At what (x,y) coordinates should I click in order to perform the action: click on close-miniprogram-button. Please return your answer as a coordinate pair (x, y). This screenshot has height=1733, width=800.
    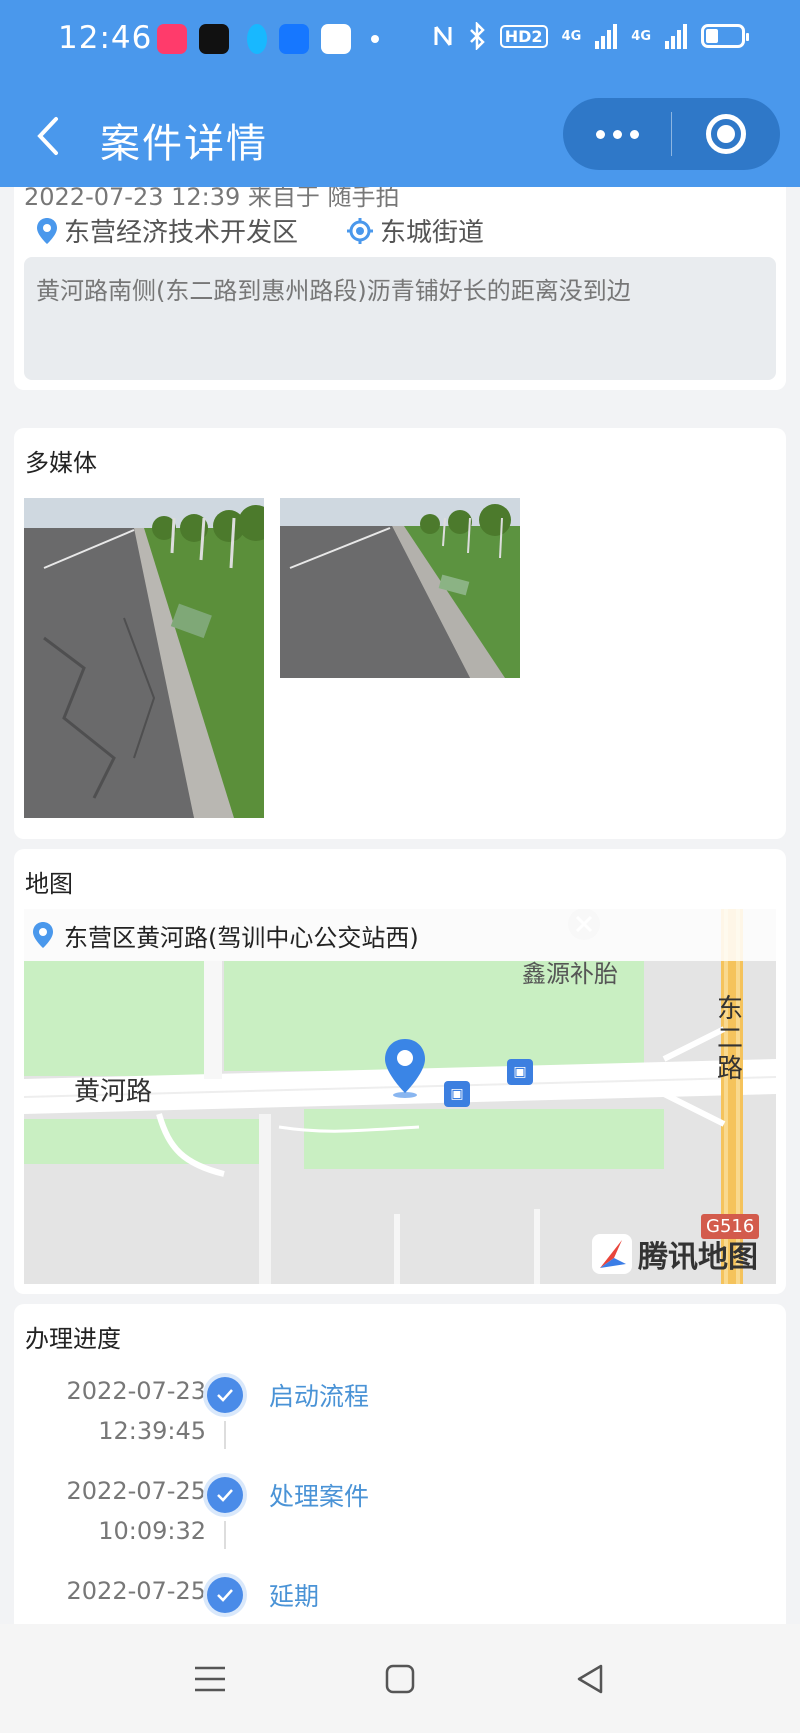
    Looking at the image, I should click on (726, 134).